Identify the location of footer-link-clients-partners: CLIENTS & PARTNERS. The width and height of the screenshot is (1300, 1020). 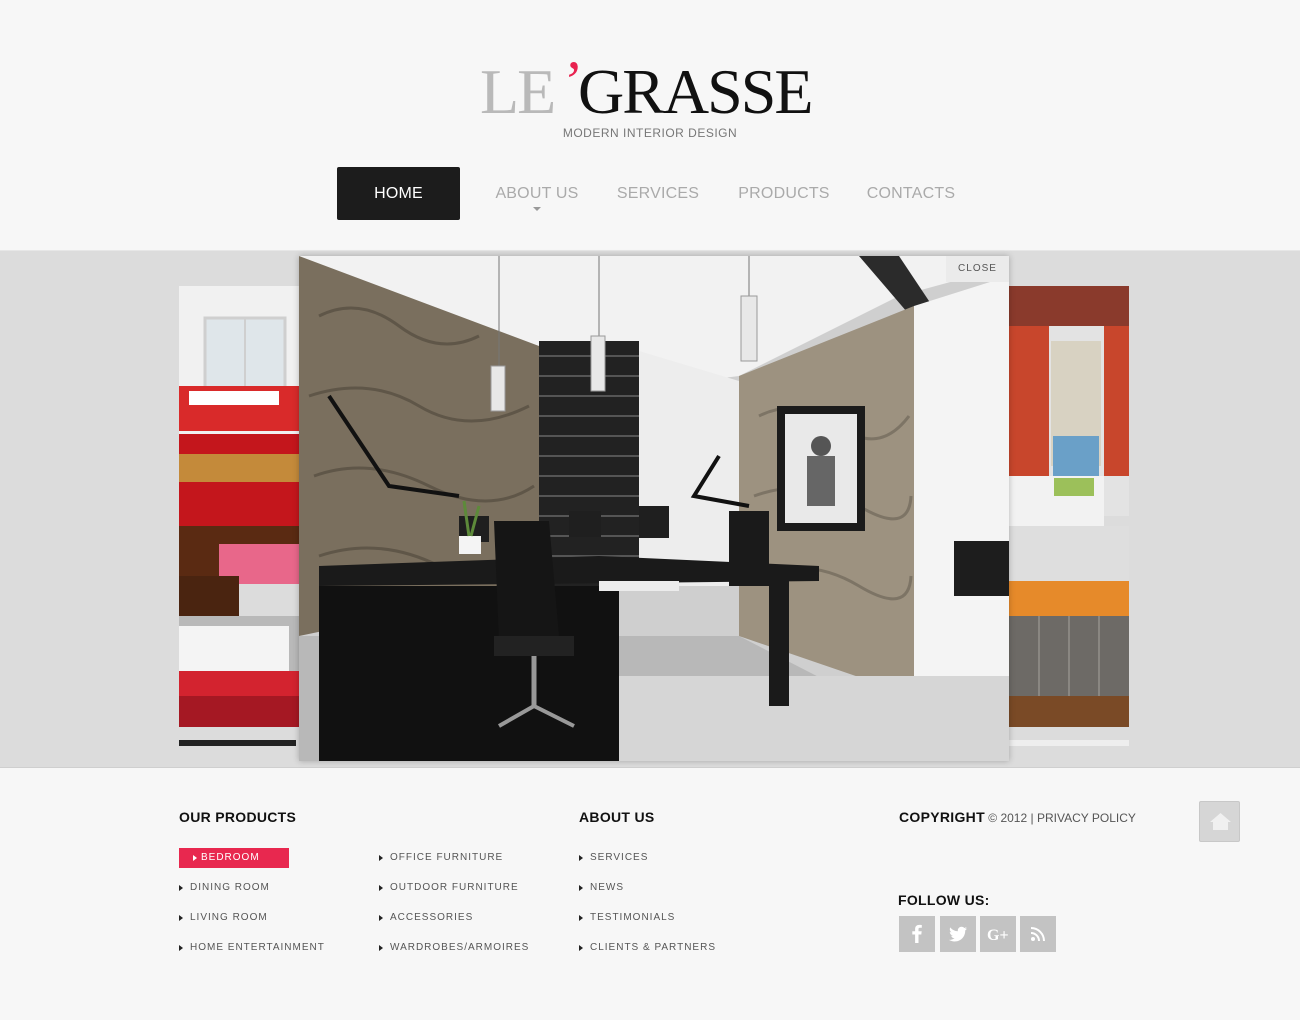
(647, 948).